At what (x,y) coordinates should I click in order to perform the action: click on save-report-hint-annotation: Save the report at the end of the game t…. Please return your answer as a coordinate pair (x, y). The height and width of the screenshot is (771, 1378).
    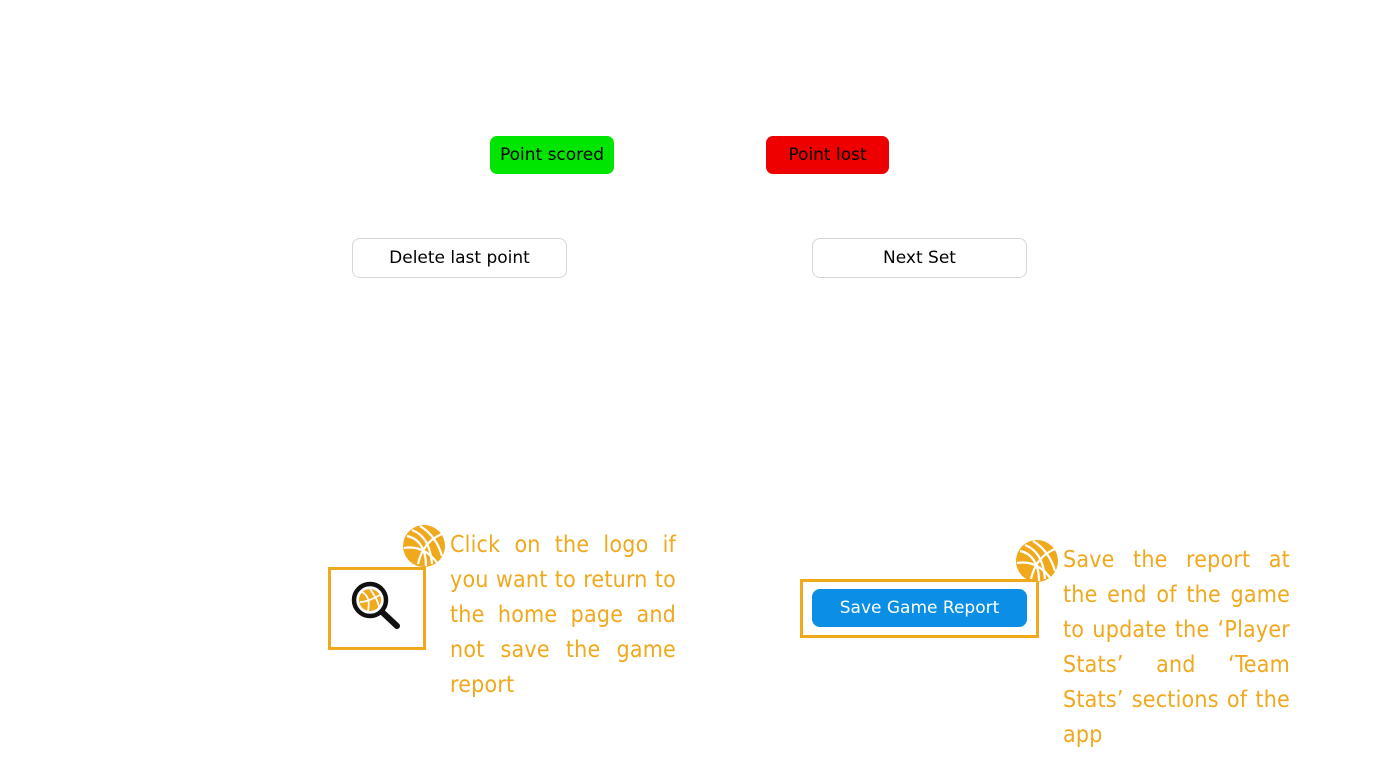
    Looking at the image, I should click on (1176, 647).